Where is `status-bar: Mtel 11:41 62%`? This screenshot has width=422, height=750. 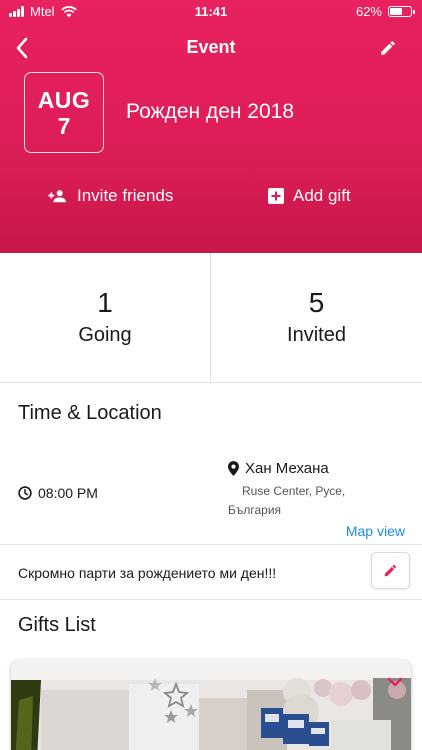 status-bar: Mtel 11:41 62% is located at coordinates (211, 12).